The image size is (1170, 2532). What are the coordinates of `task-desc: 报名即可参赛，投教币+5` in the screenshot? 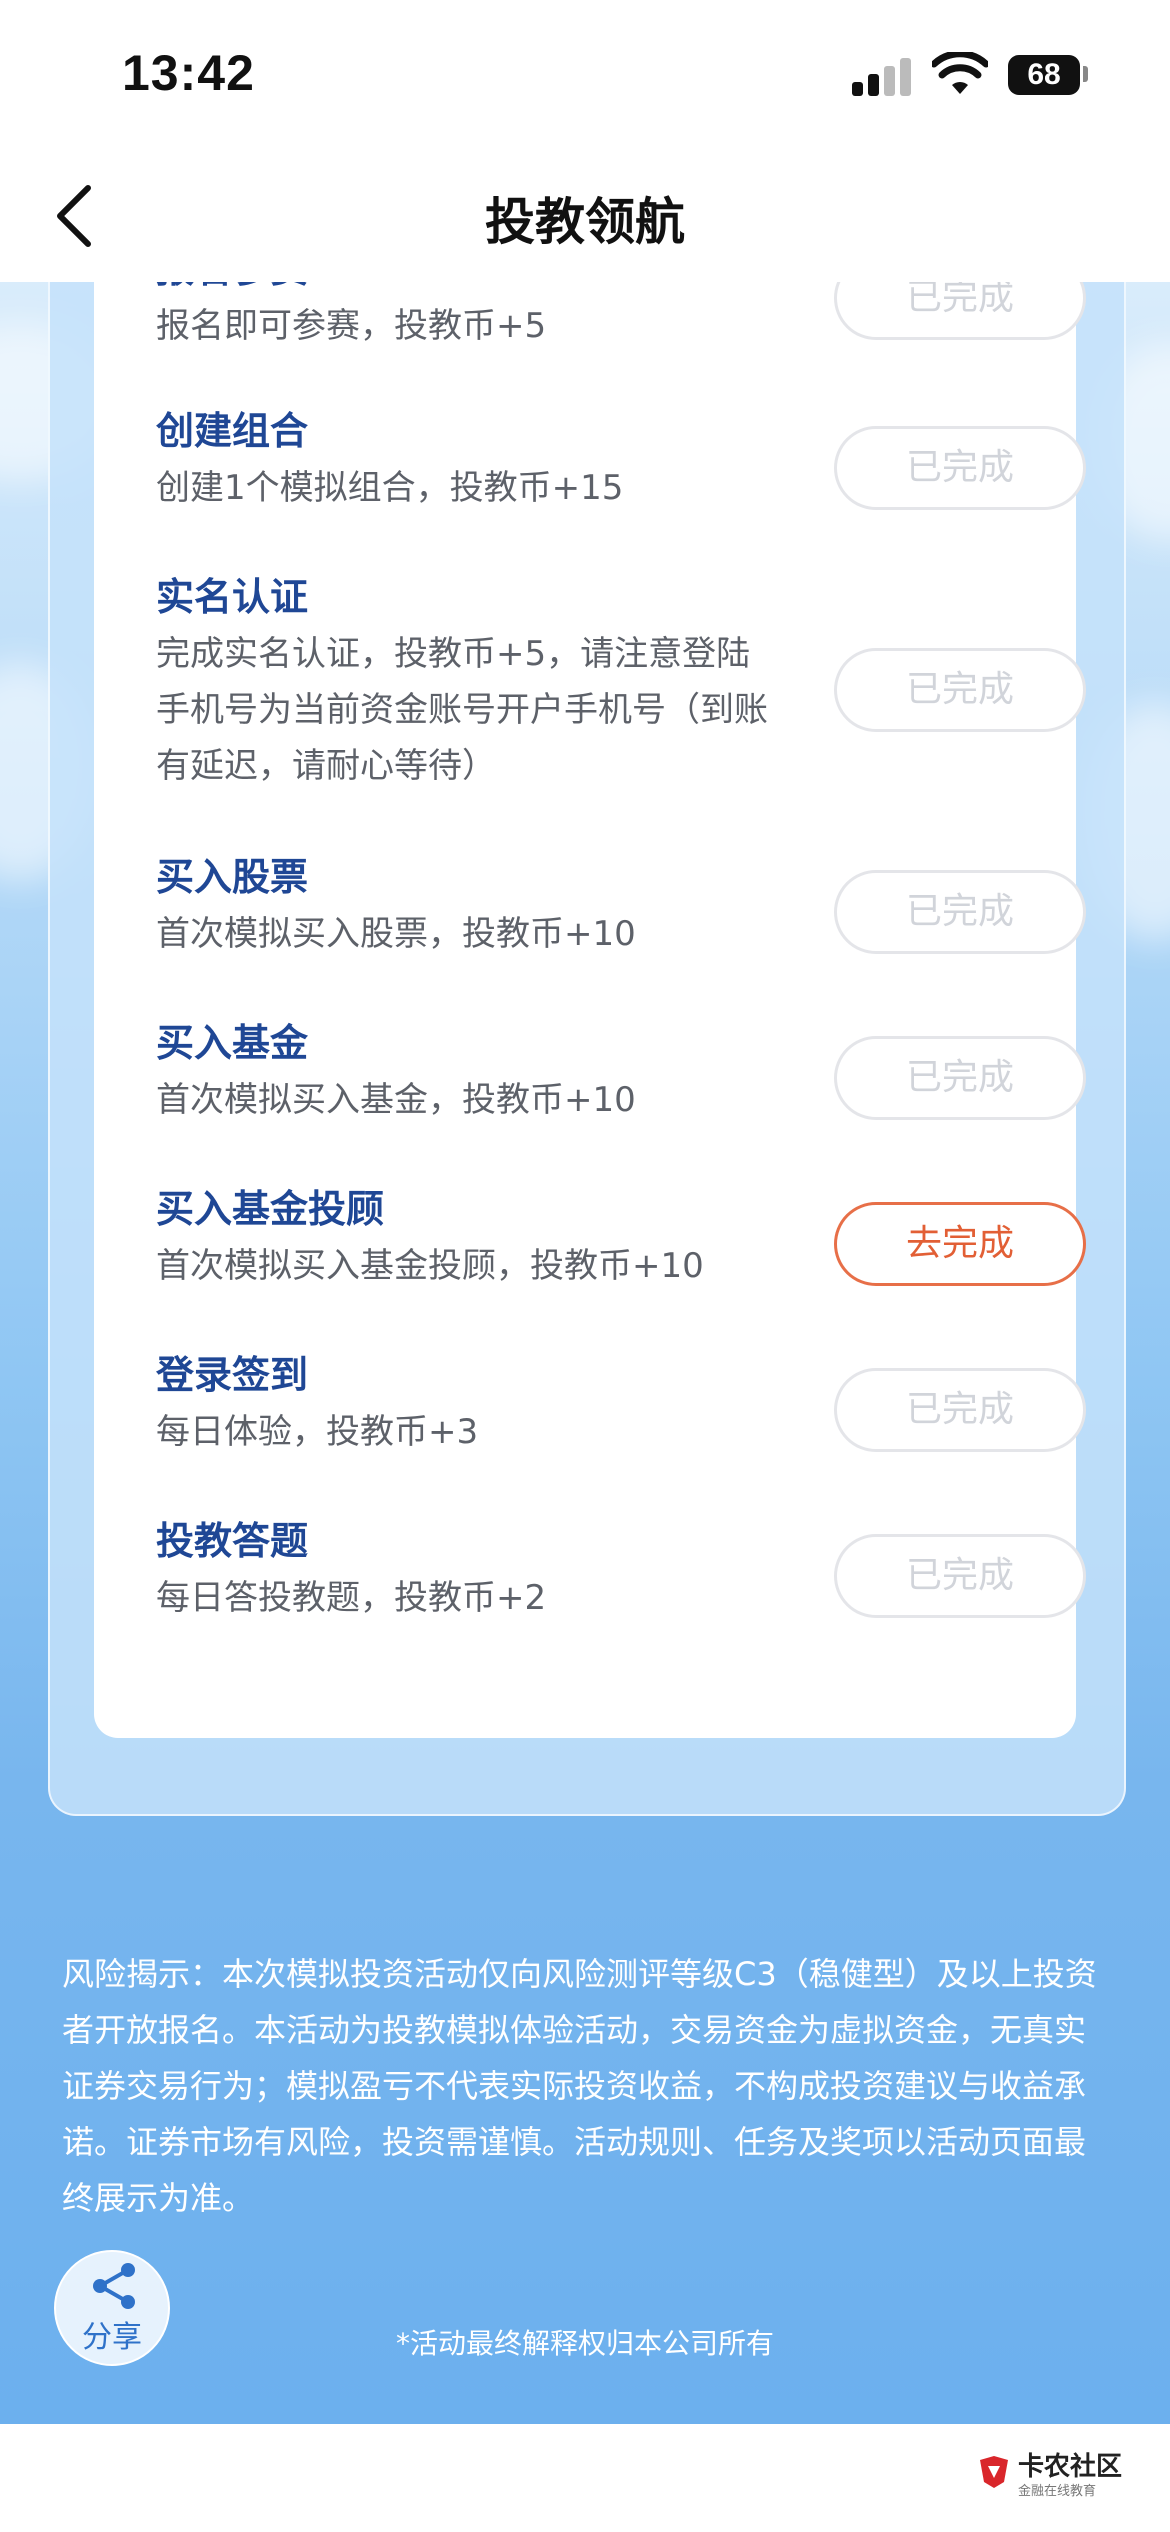 It's located at (351, 326).